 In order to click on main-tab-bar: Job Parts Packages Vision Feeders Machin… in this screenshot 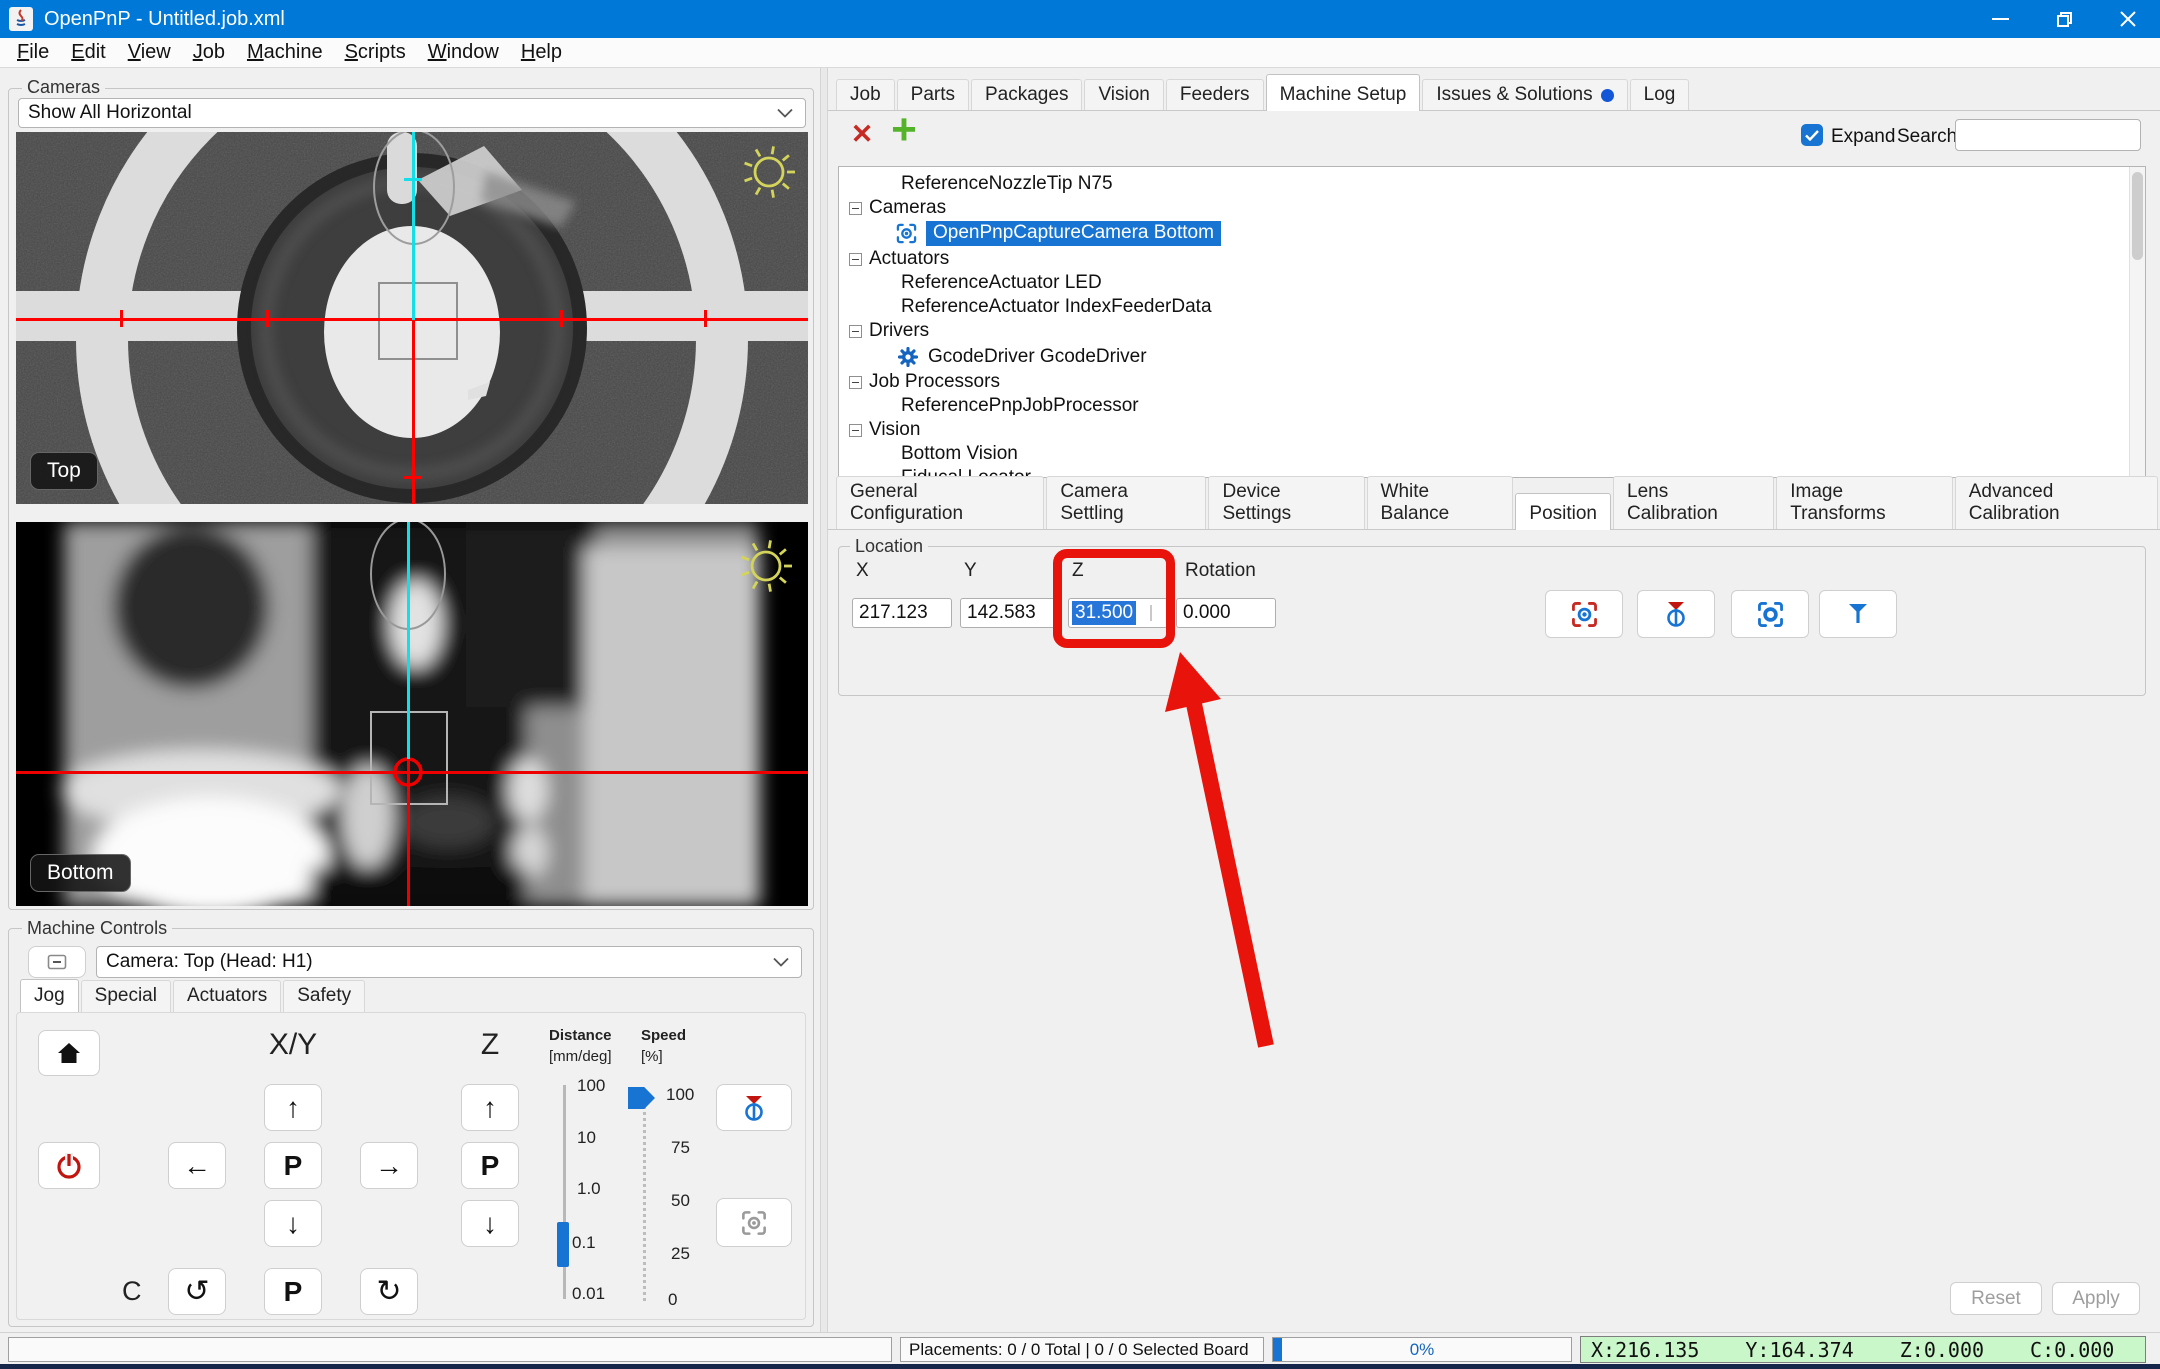, I will do `click(1263, 92)`.